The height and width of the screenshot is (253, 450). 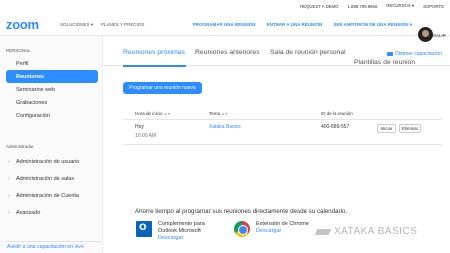 What do you see at coordinates (225, 127) in the screenshot?
I see `row-topic-link: Xataka Basics` at bounding box center [225, 127].